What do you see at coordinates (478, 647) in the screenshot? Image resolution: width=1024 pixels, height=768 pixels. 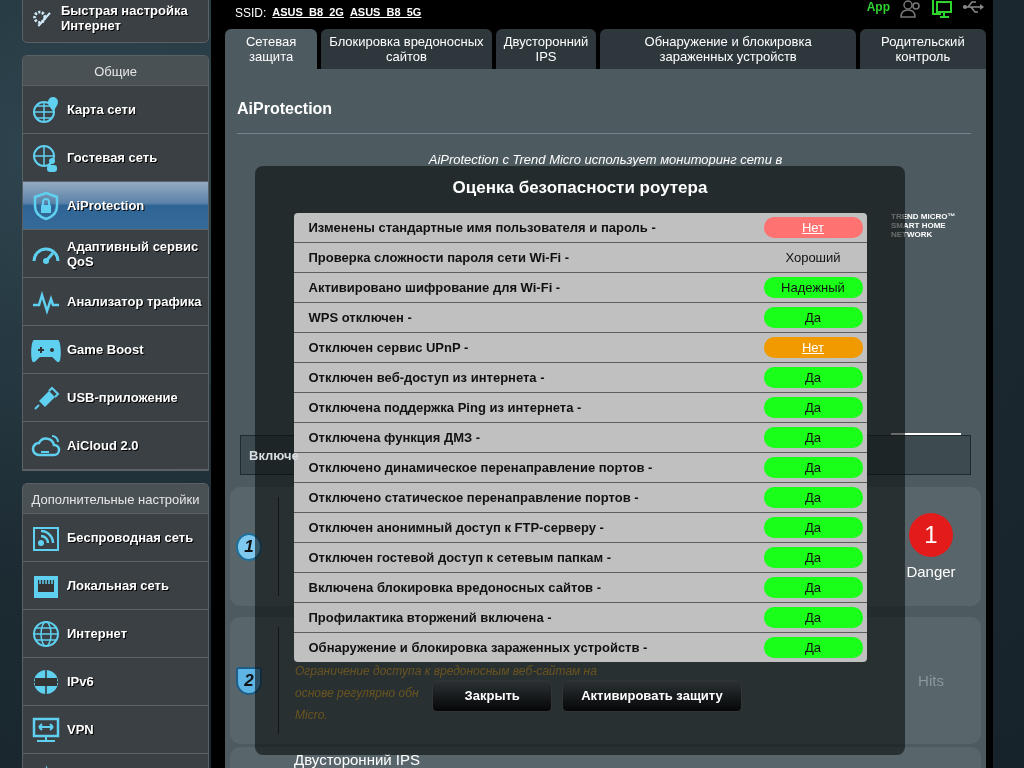 I see `check-label: Обнаружение и блокировка зараженных устройств -` at bounding box center [478, 647].